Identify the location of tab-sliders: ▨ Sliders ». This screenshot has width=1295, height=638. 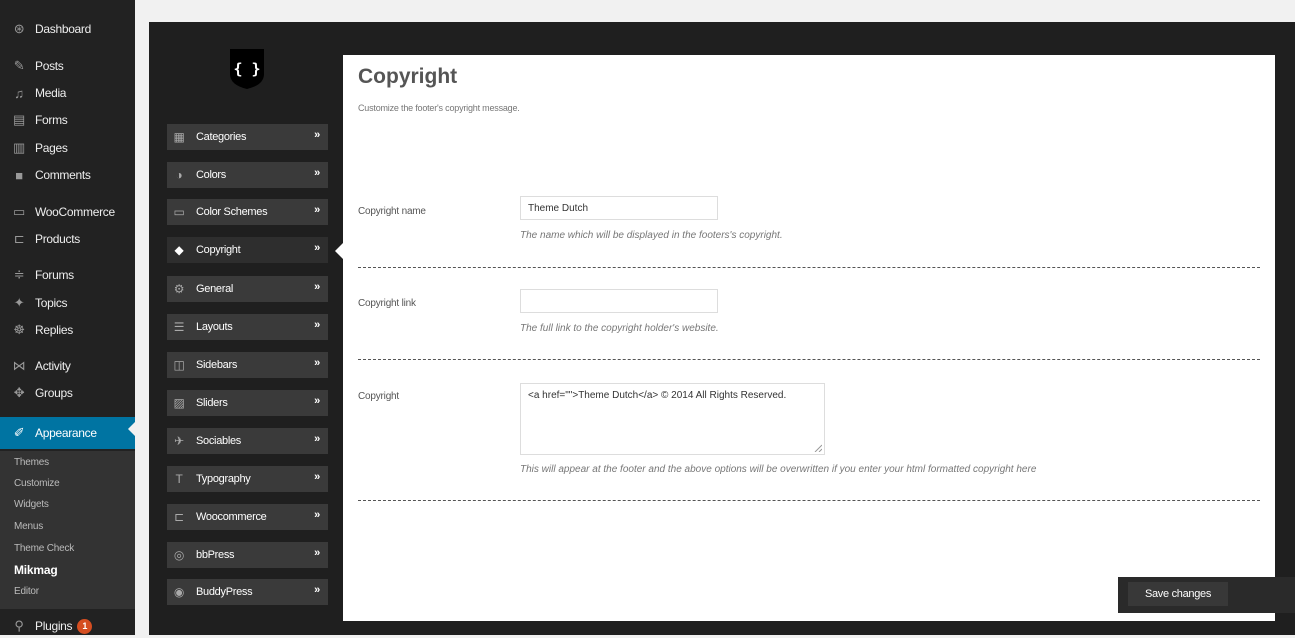
(247, 403).